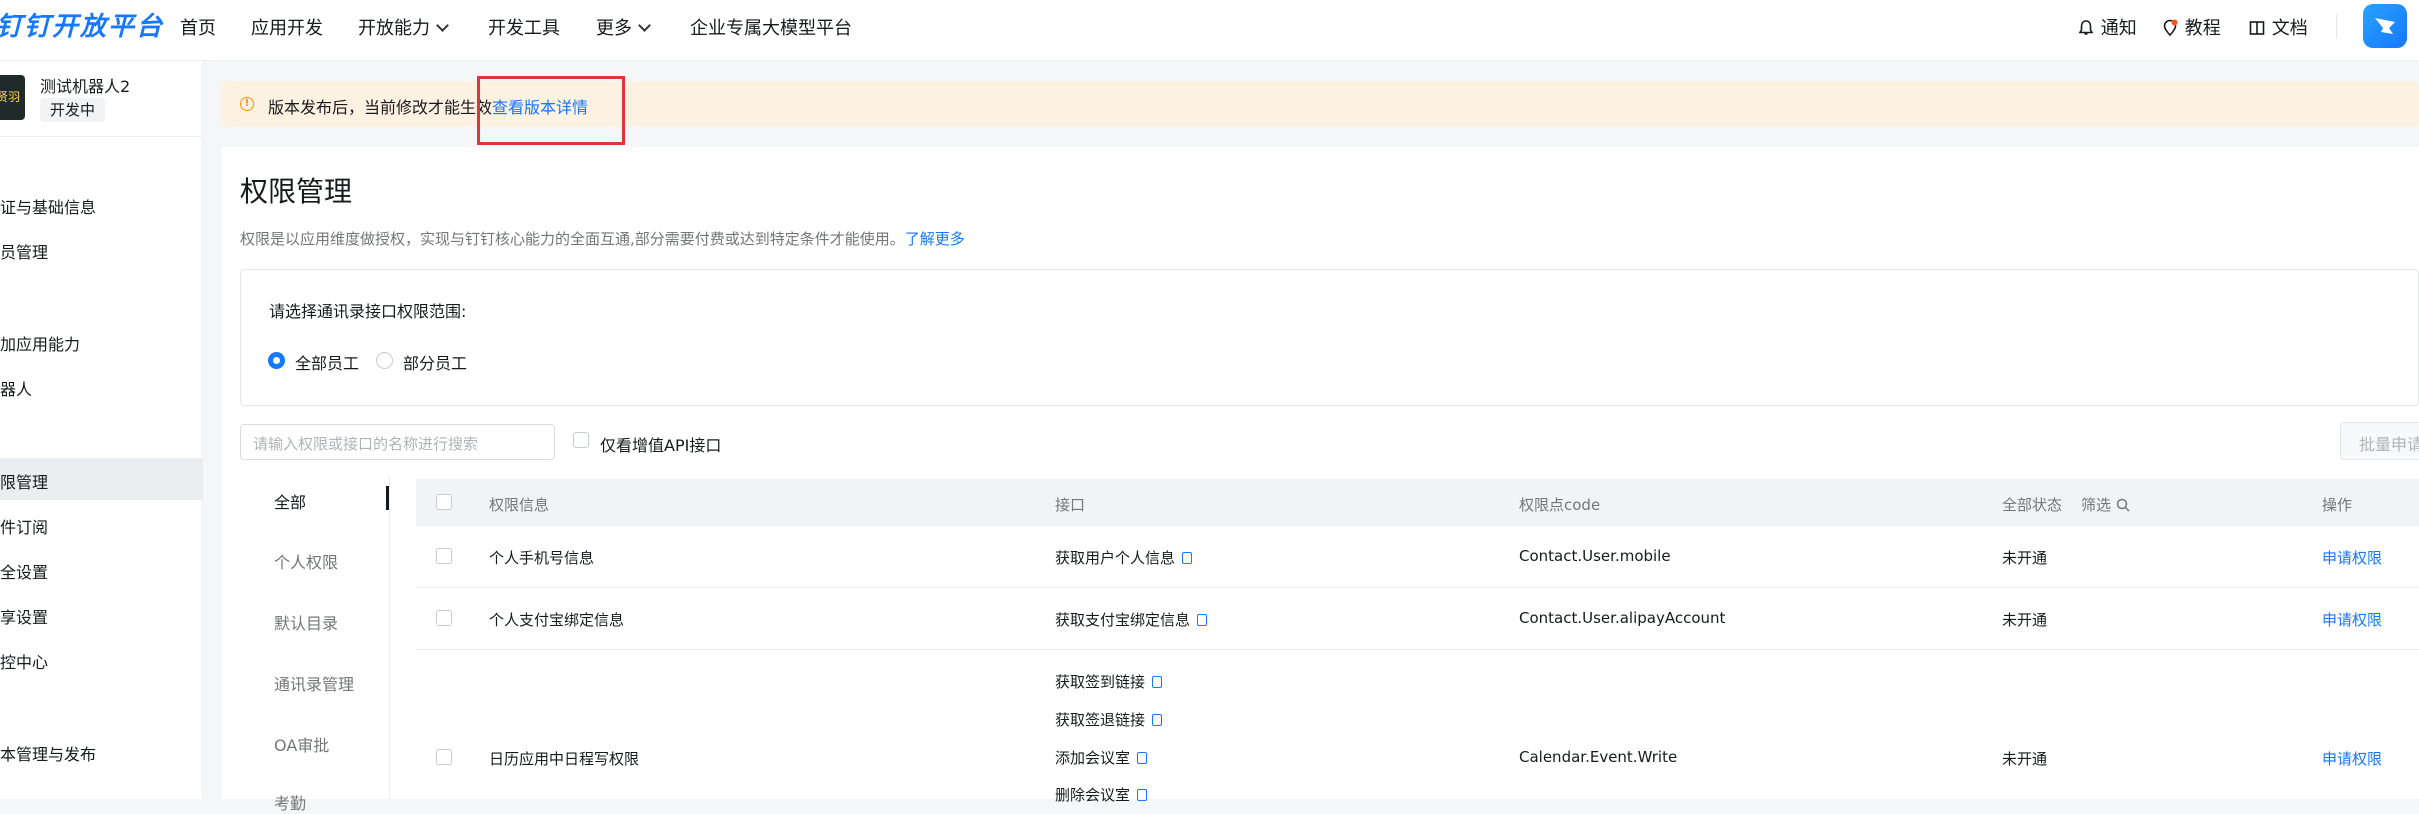 This screenshot has width=2419, height=814. I want to click on only-paid-label: 仅看增值API接口, so click(660, 444).